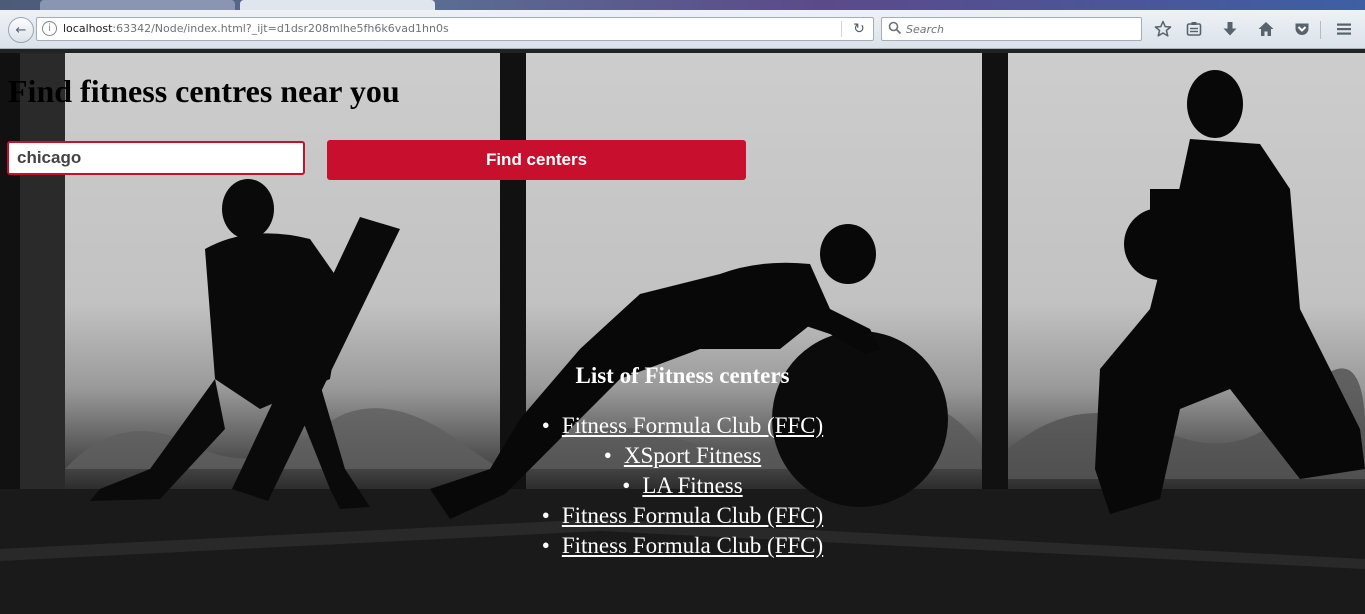  I want to click on list-heading: List of Fitness centers, so click(682, 375).